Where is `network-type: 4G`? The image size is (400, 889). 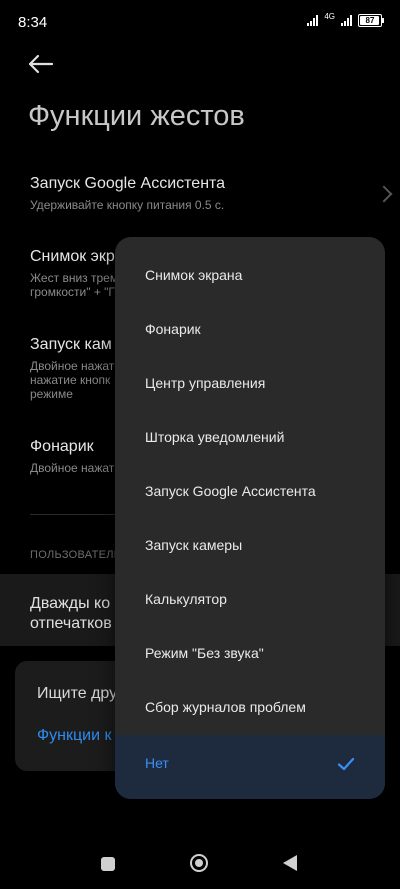 network-type: 4G is located at coordinates (329, 16).